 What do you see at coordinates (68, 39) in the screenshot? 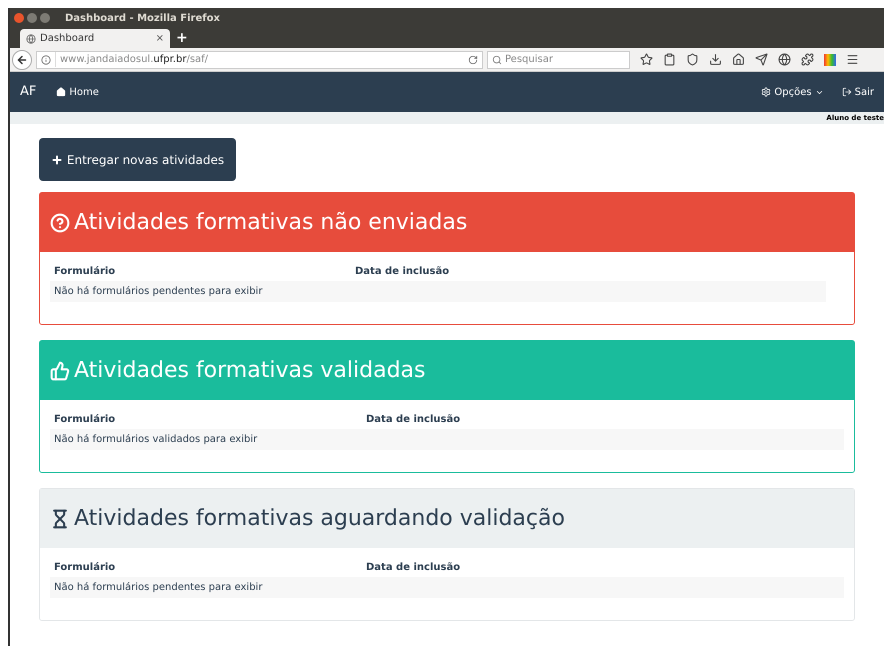
I see `tab-title: Dashboard` at bounding box center [68, 39].